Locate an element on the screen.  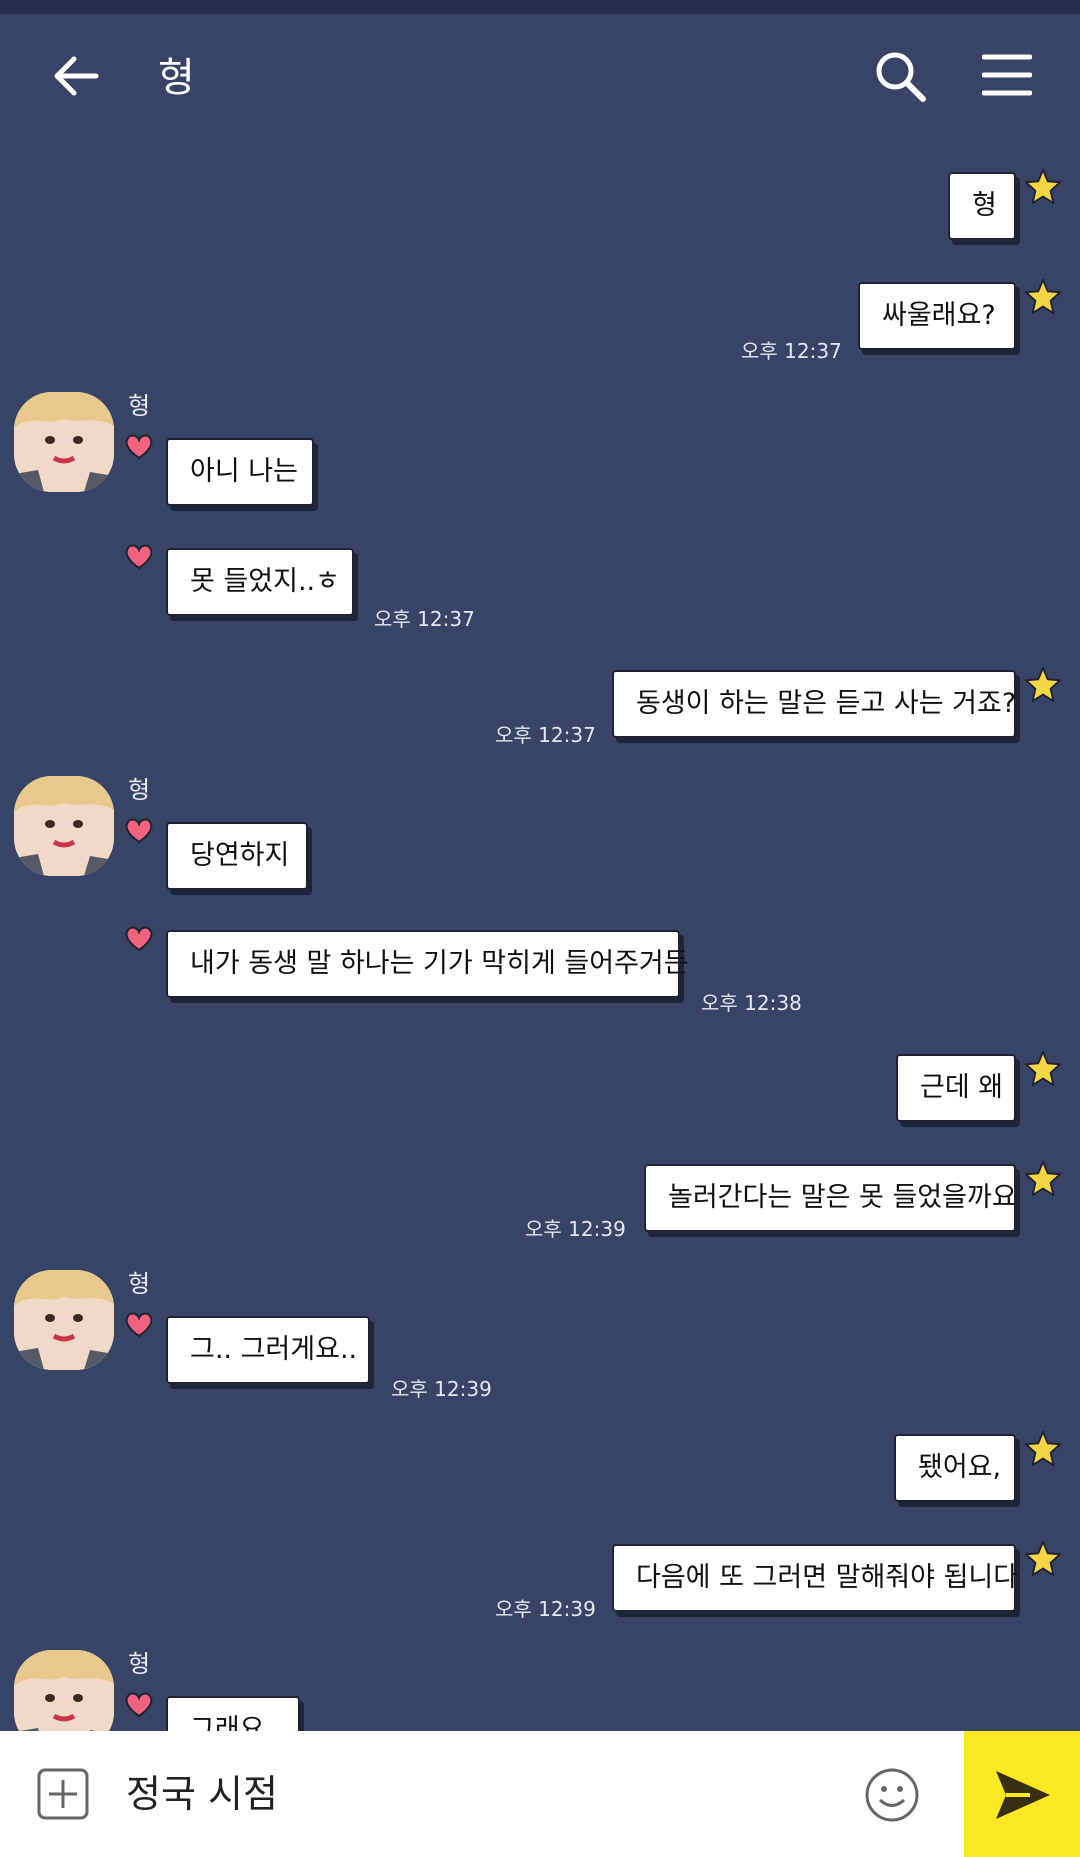
message-bubble: 그래요 is located at coordinates (233, 1713).